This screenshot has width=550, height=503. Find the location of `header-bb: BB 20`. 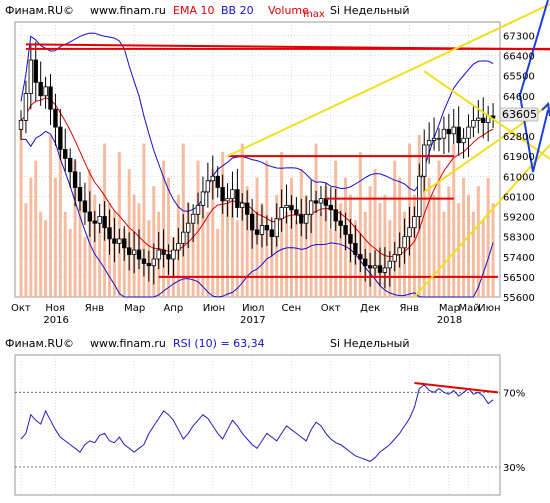

header-bb: BB 20 is located at coordinates (237, 10).